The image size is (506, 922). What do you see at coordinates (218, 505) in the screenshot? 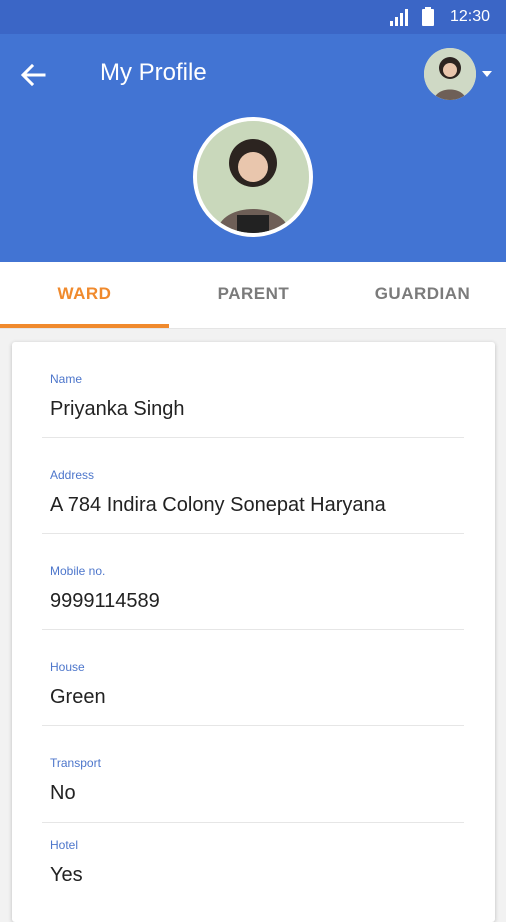
I see `field-value: A 784 Indira Colony Sonepat Haryana` at bounding box center [218, 505].